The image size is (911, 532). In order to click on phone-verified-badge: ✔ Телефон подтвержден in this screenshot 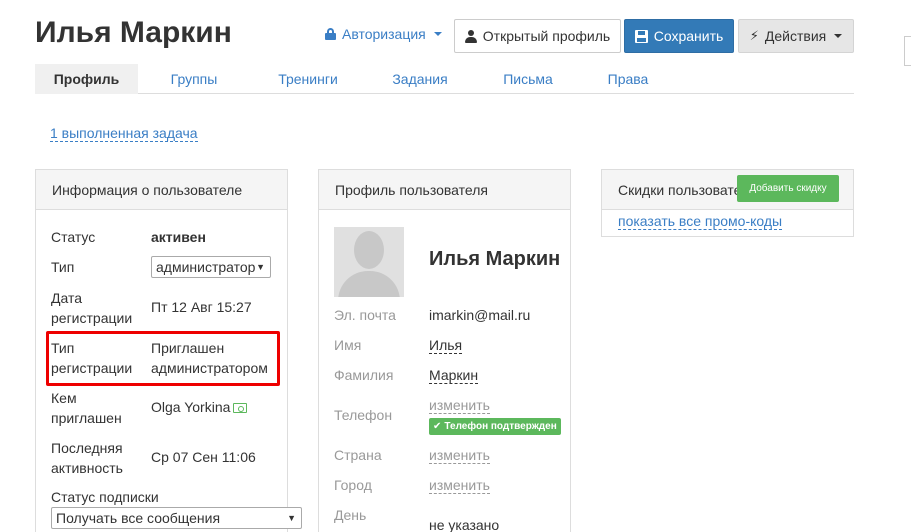, I will do `click(495, 426)`.